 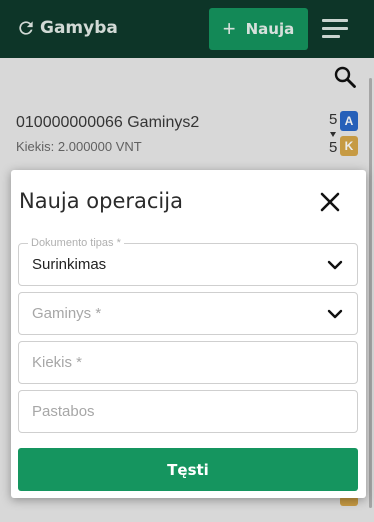 What do you see at coordinates (63, 411) in the screenshot?
I see `notes-placeholder: Pastabos` at bounding box center [63, 411].